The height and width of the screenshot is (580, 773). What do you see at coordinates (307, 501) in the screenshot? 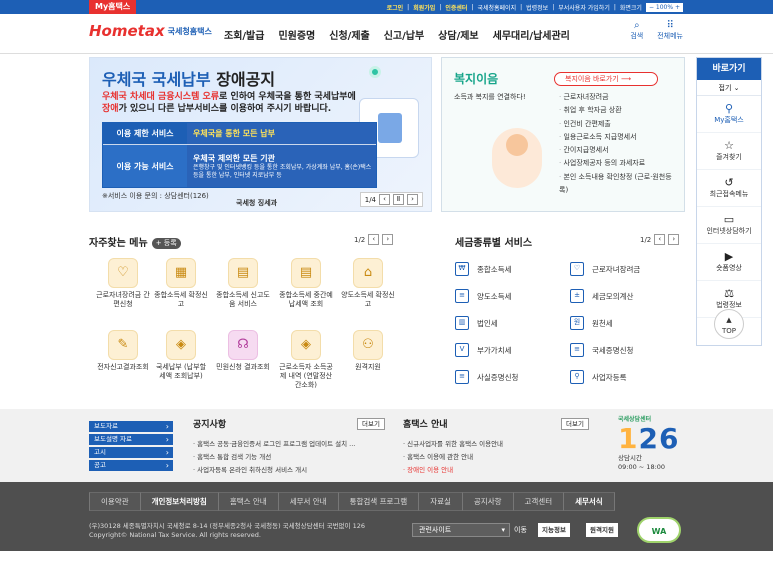
I see `footer-office-link: 세무서 안내` at bounding box center [307, 501].